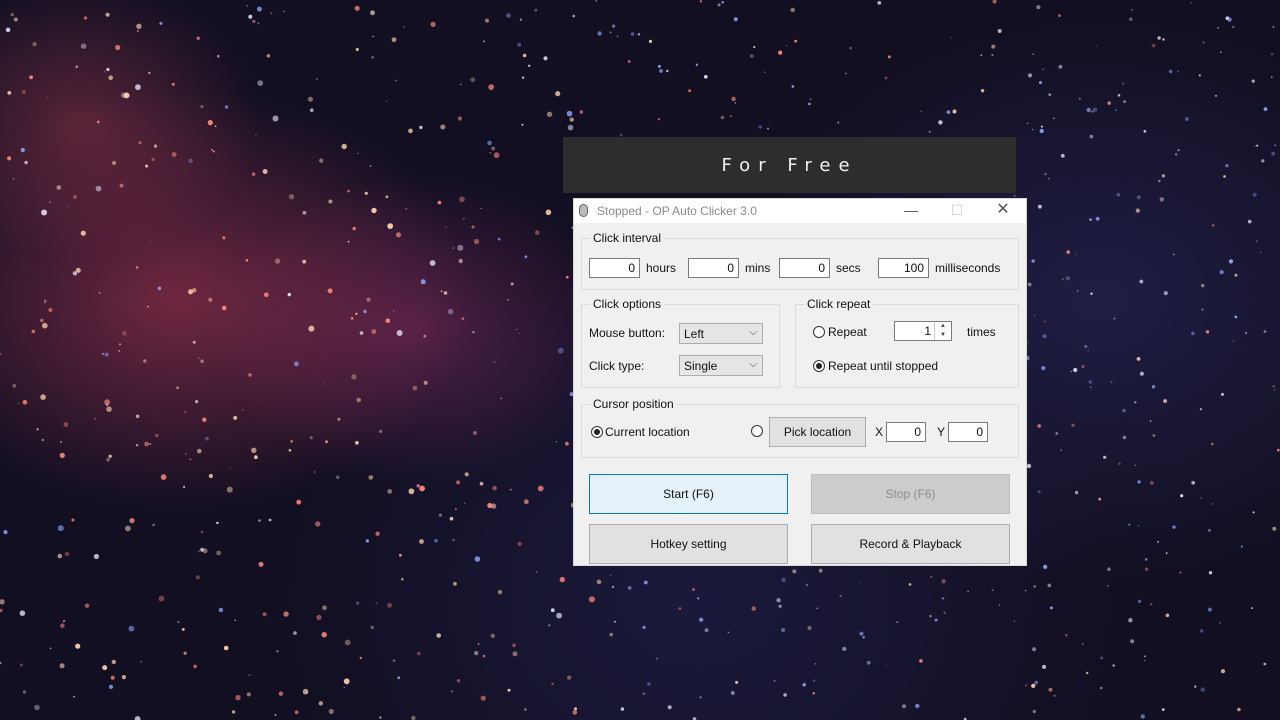  What do you see at coordinates (688, 544) in the screenshot?
I see `hotkey-setting-button: Hotkey setting` at bounding box center [688, 544].